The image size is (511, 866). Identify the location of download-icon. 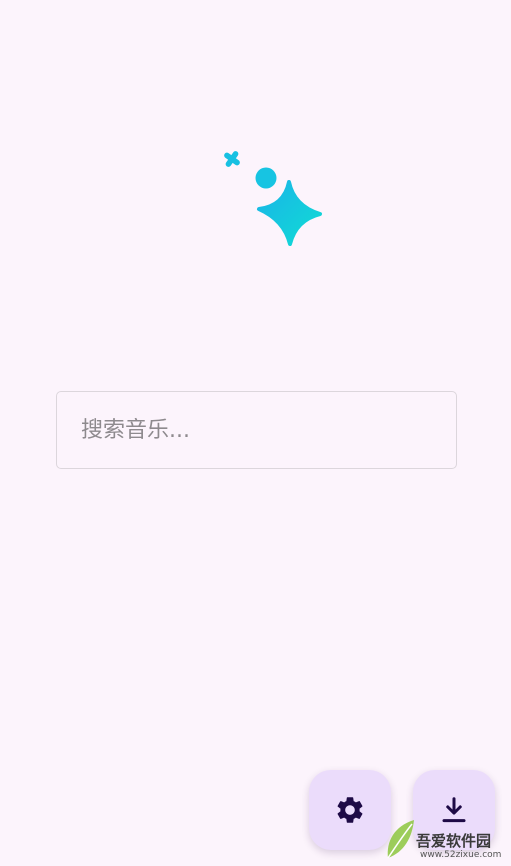
(454, 810).